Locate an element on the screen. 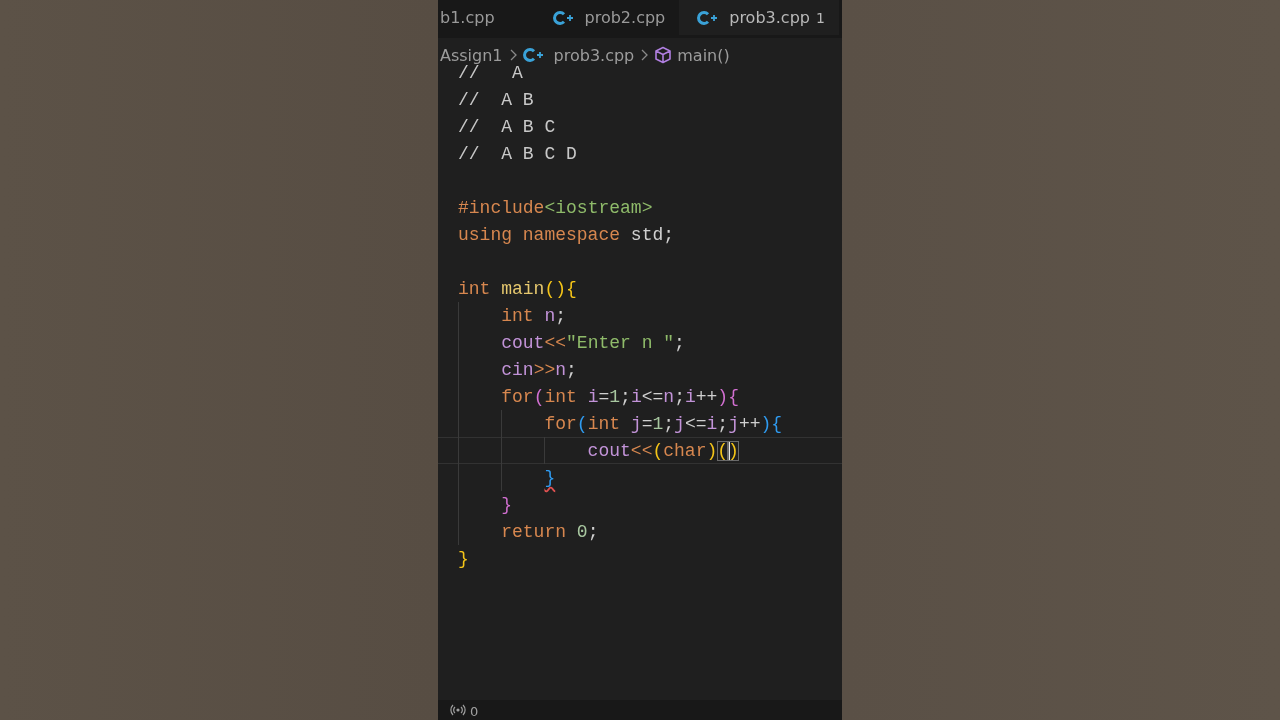  code-line: int n; is located at coordinates (533, 315).